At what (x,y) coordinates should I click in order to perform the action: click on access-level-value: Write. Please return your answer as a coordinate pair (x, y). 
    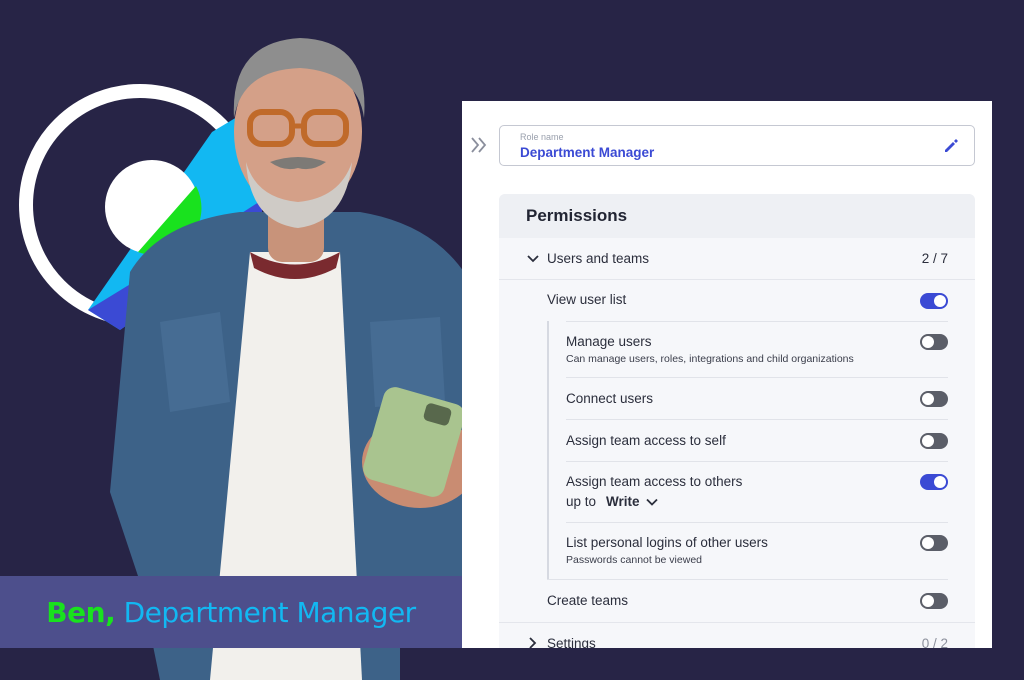
    Looking at the image, I should click on (623, 501).